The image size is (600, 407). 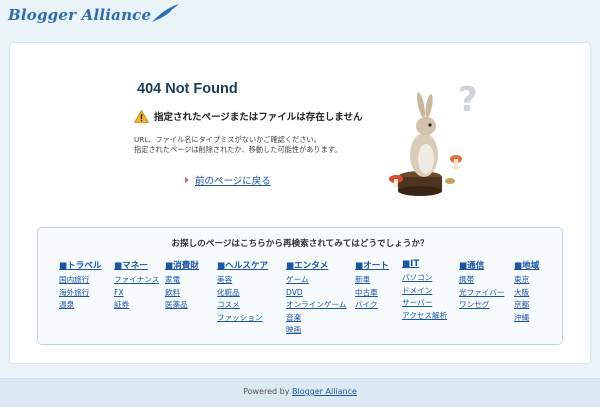 I want to click on category-heading: ■マネー, so click(x=136, y=265).